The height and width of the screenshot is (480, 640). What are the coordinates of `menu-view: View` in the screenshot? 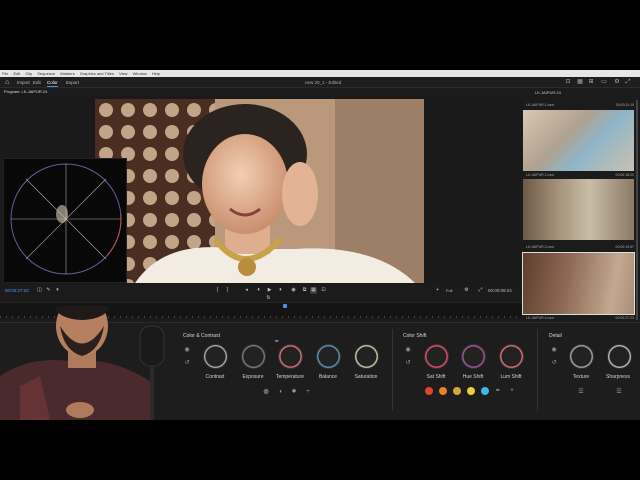 It's located at (123, 73).